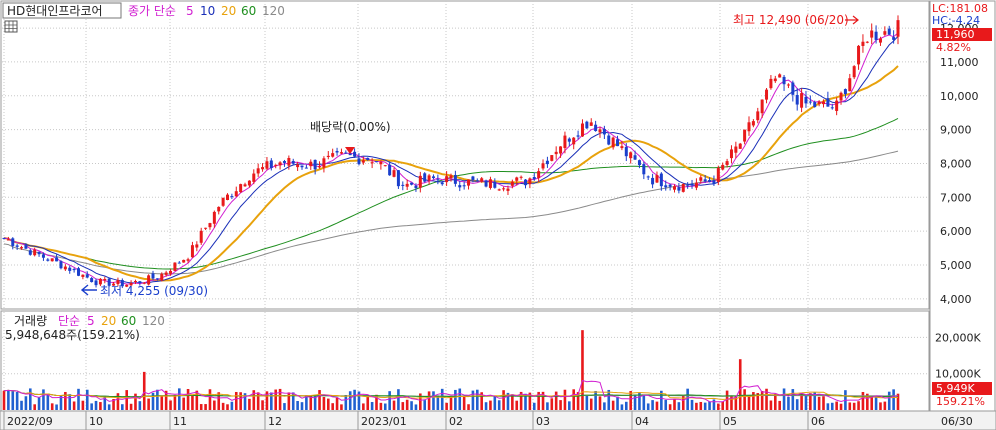 The image size is (996, 430). Describe the element at coordinates (956, 265) in the screenshot. I see `price-tick-label: 5,000` at that location.